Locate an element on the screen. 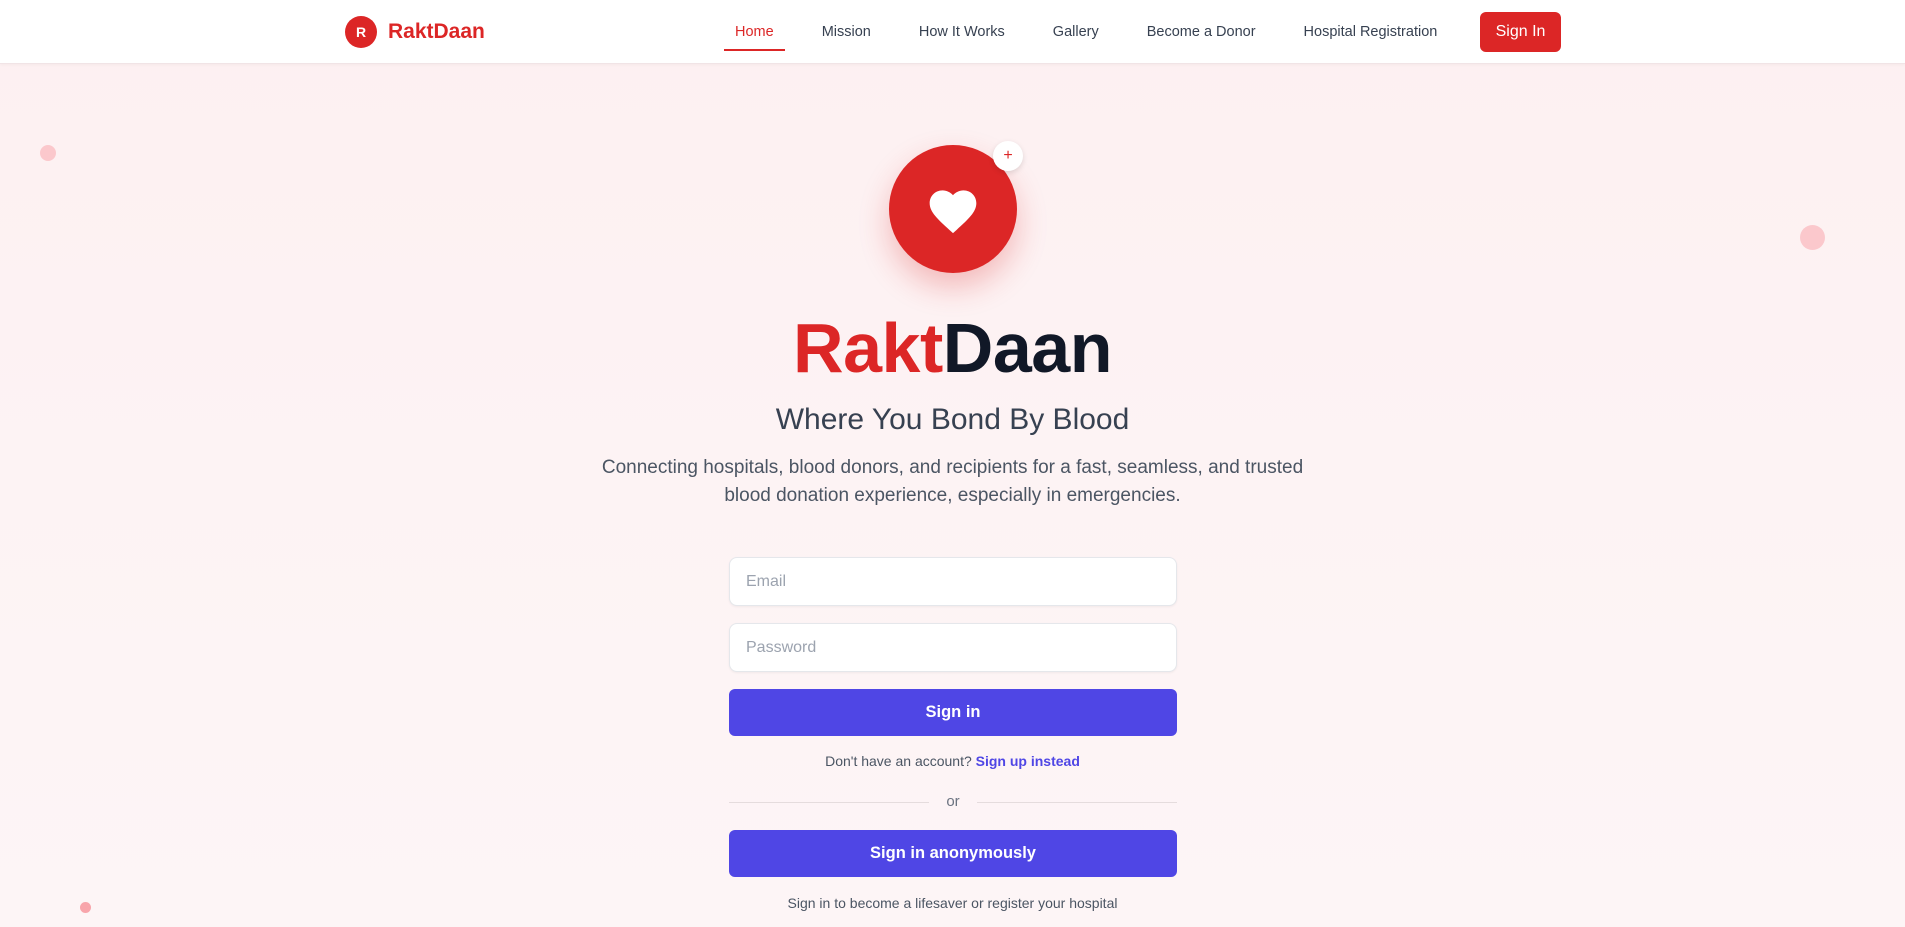  nav-link-home: Home is located at coordinates (754, 32).